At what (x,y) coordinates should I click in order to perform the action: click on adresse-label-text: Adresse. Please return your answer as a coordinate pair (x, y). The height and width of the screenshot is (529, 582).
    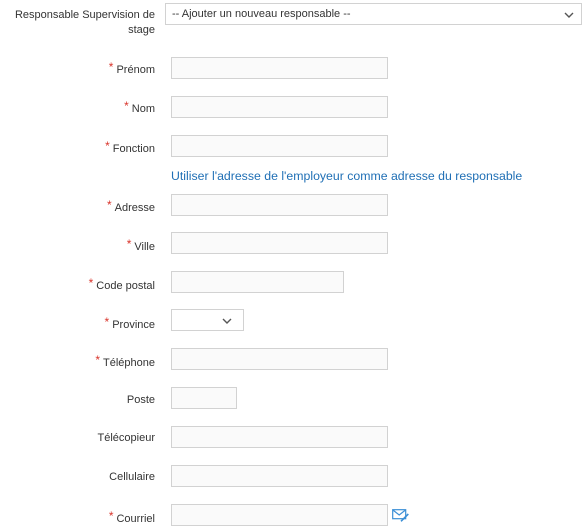
    Looking at the image, I should click on (134, 208).